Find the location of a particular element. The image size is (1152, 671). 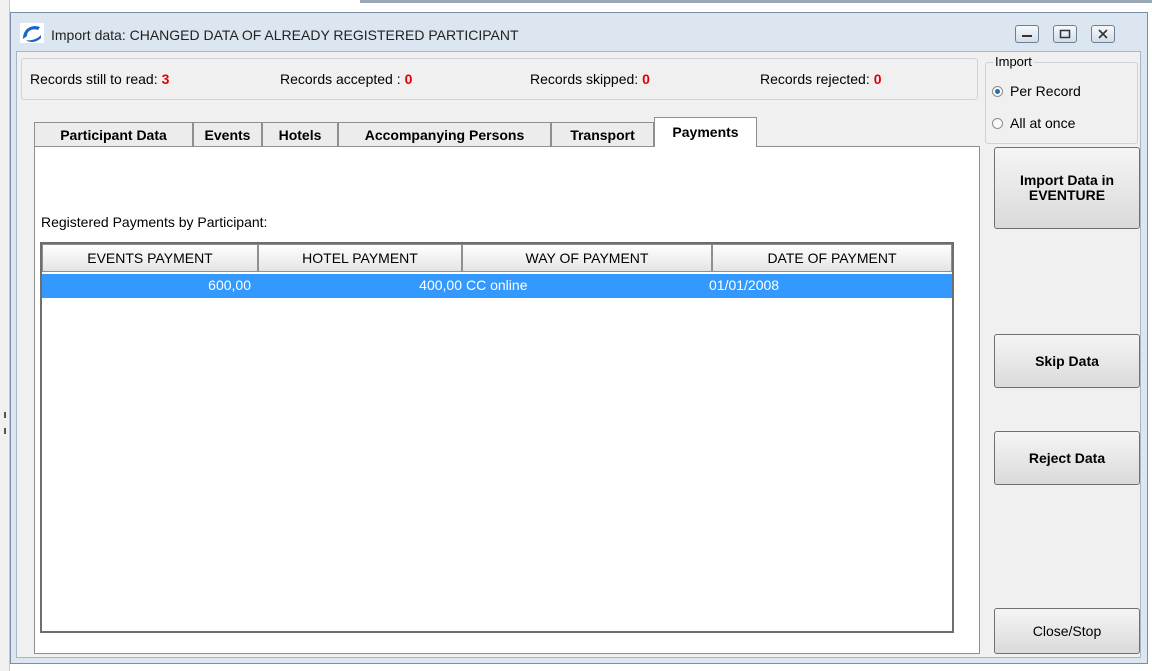

radio-label: Per Record is located at coordinates (1045, 91).